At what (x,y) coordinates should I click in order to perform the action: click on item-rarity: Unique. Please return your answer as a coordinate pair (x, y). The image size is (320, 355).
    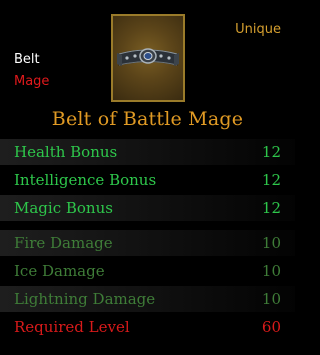
    Looking at the image, I should click on (258, 29).